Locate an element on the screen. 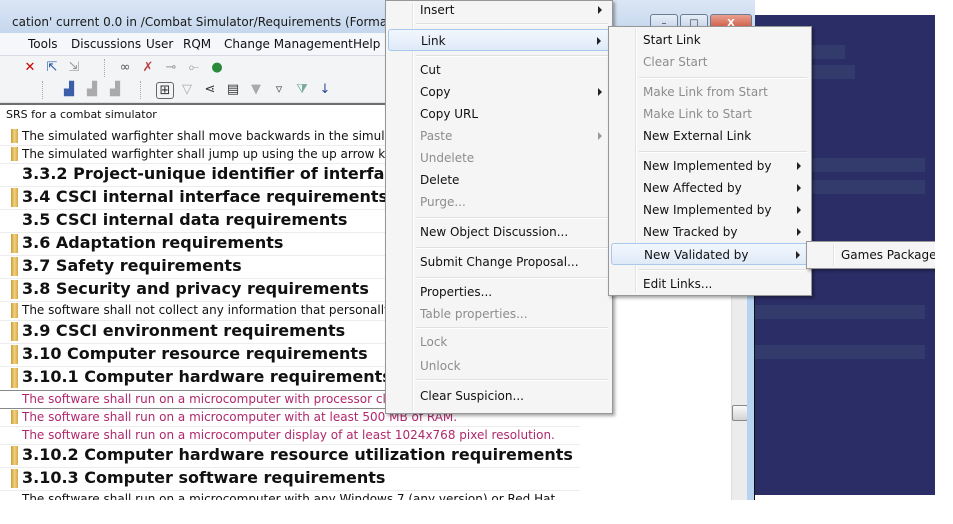 The height and width of the screenshot is (524, 953). menu-discussions: Discussions is located at coordinates (106, 44).